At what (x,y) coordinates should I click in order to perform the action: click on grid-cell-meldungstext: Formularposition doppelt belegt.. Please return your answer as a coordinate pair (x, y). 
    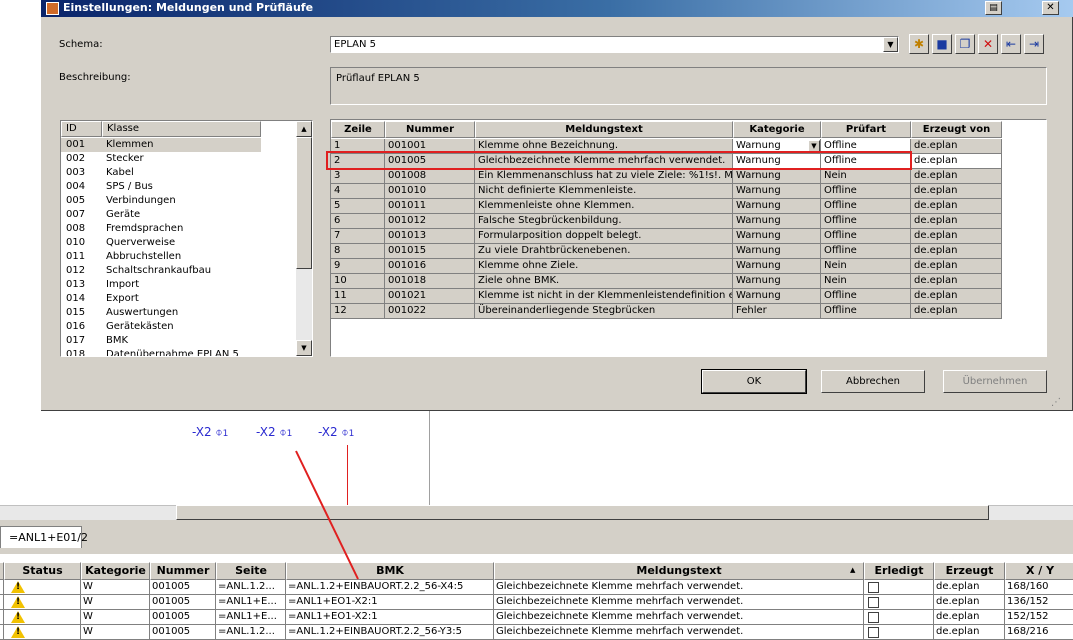
    Looking at the image, I should click on (604, 236).